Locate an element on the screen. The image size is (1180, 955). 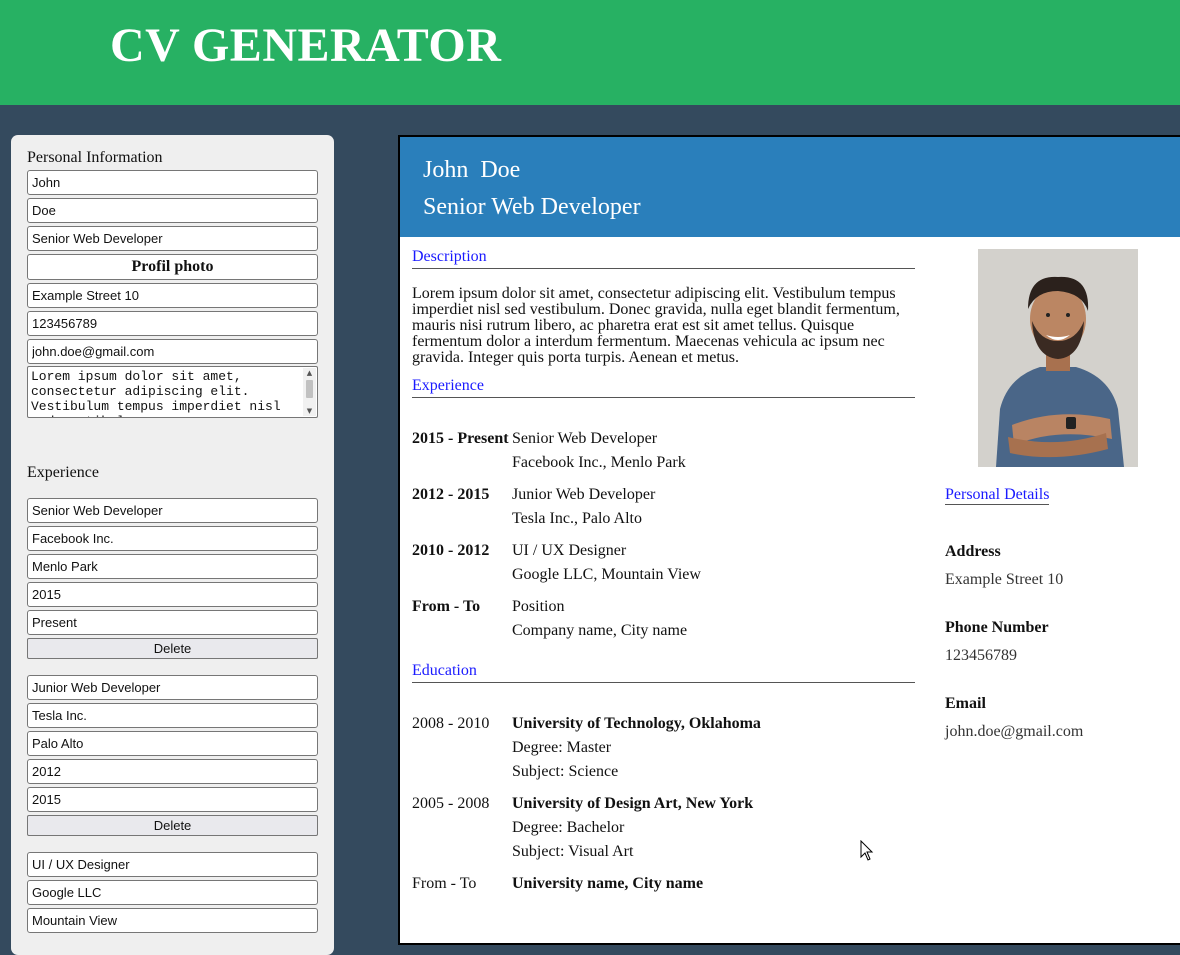
cv-exp-position: UI / UX Designer is located at coordinates (569, 550).